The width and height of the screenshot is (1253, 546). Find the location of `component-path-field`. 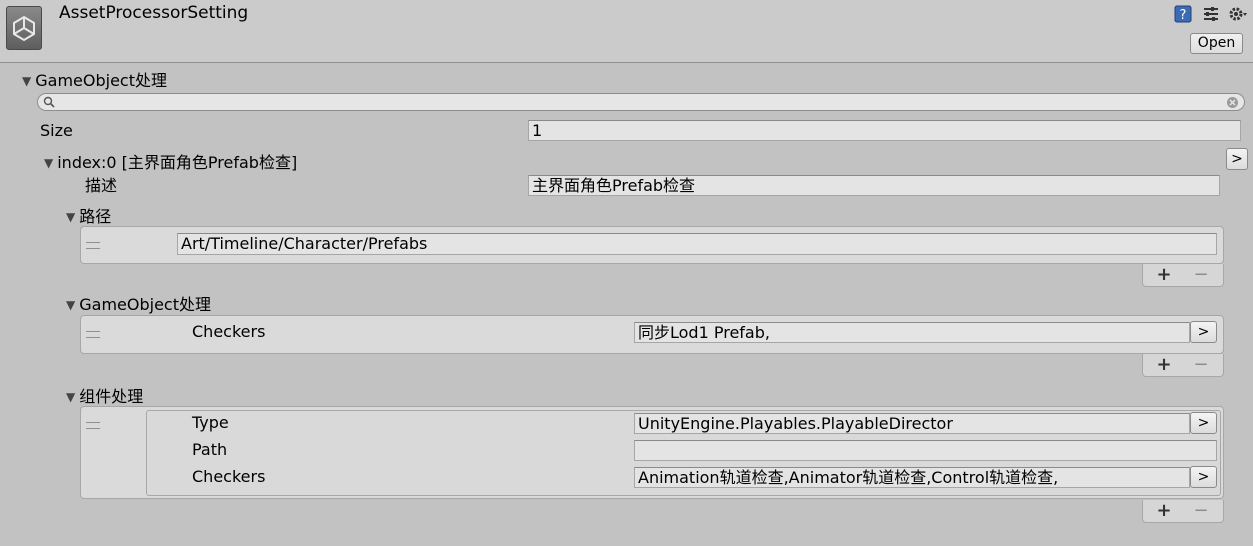

component-path-field is located at coordinates (925, 450).